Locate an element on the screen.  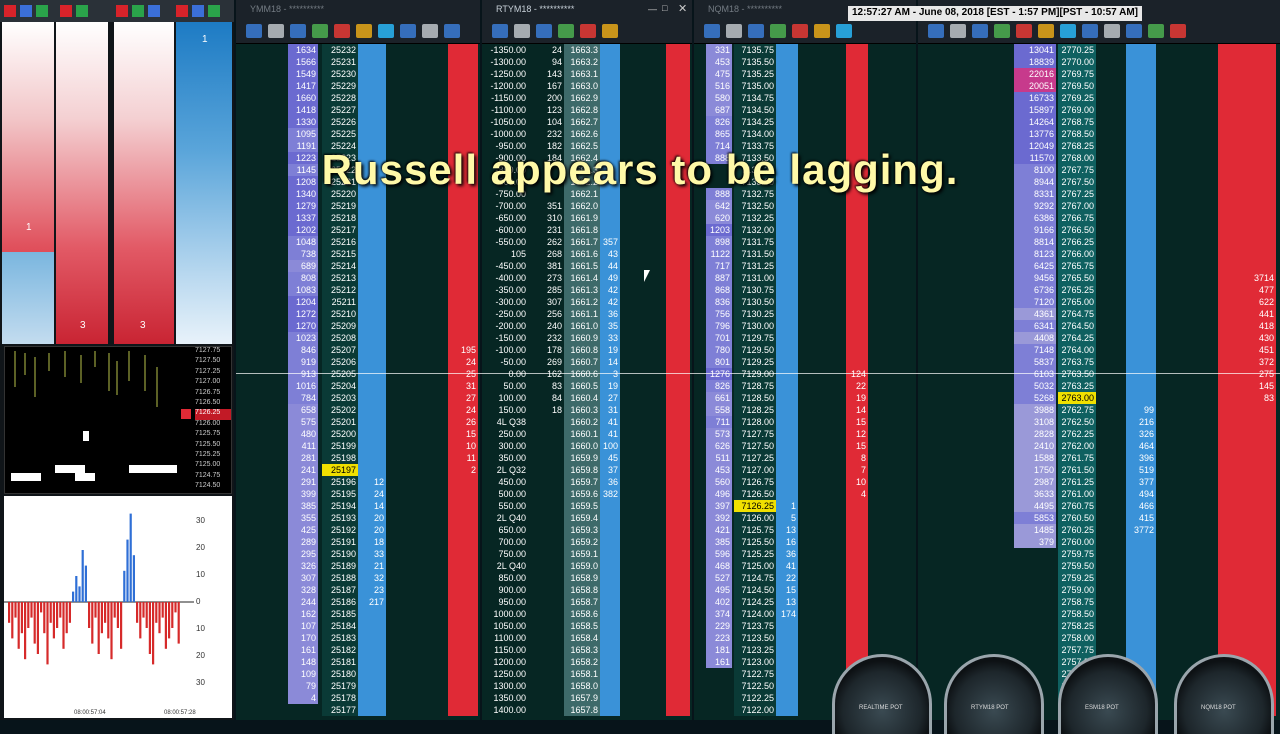
bid-cell: 326 is located at coordinates (1141, 434).